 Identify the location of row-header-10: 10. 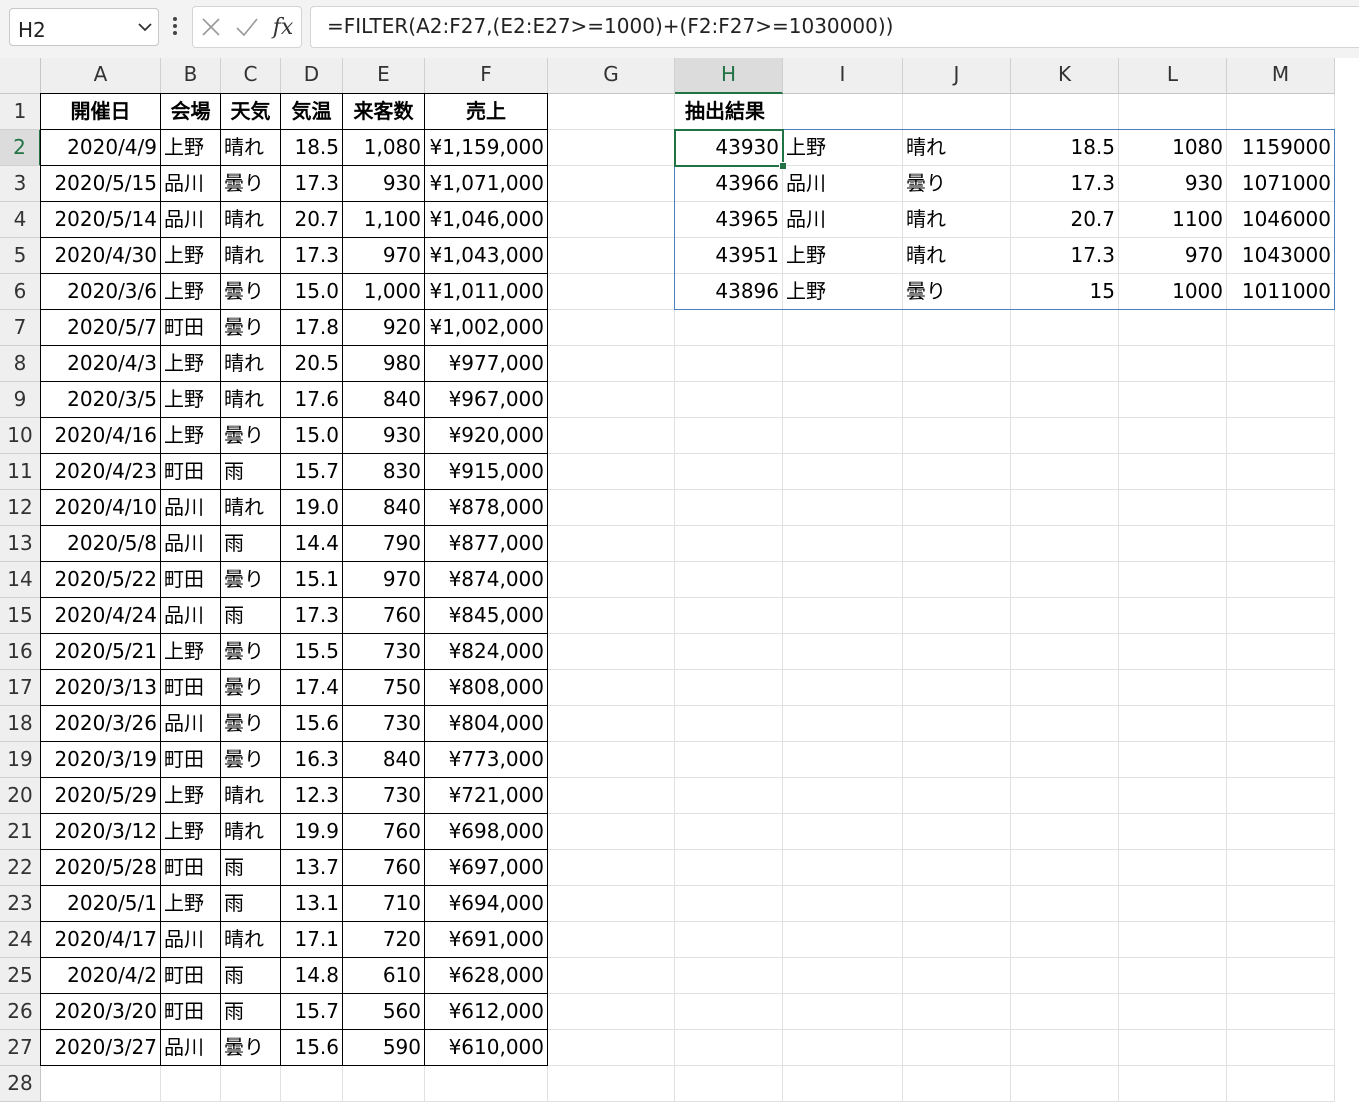
(20, 436).